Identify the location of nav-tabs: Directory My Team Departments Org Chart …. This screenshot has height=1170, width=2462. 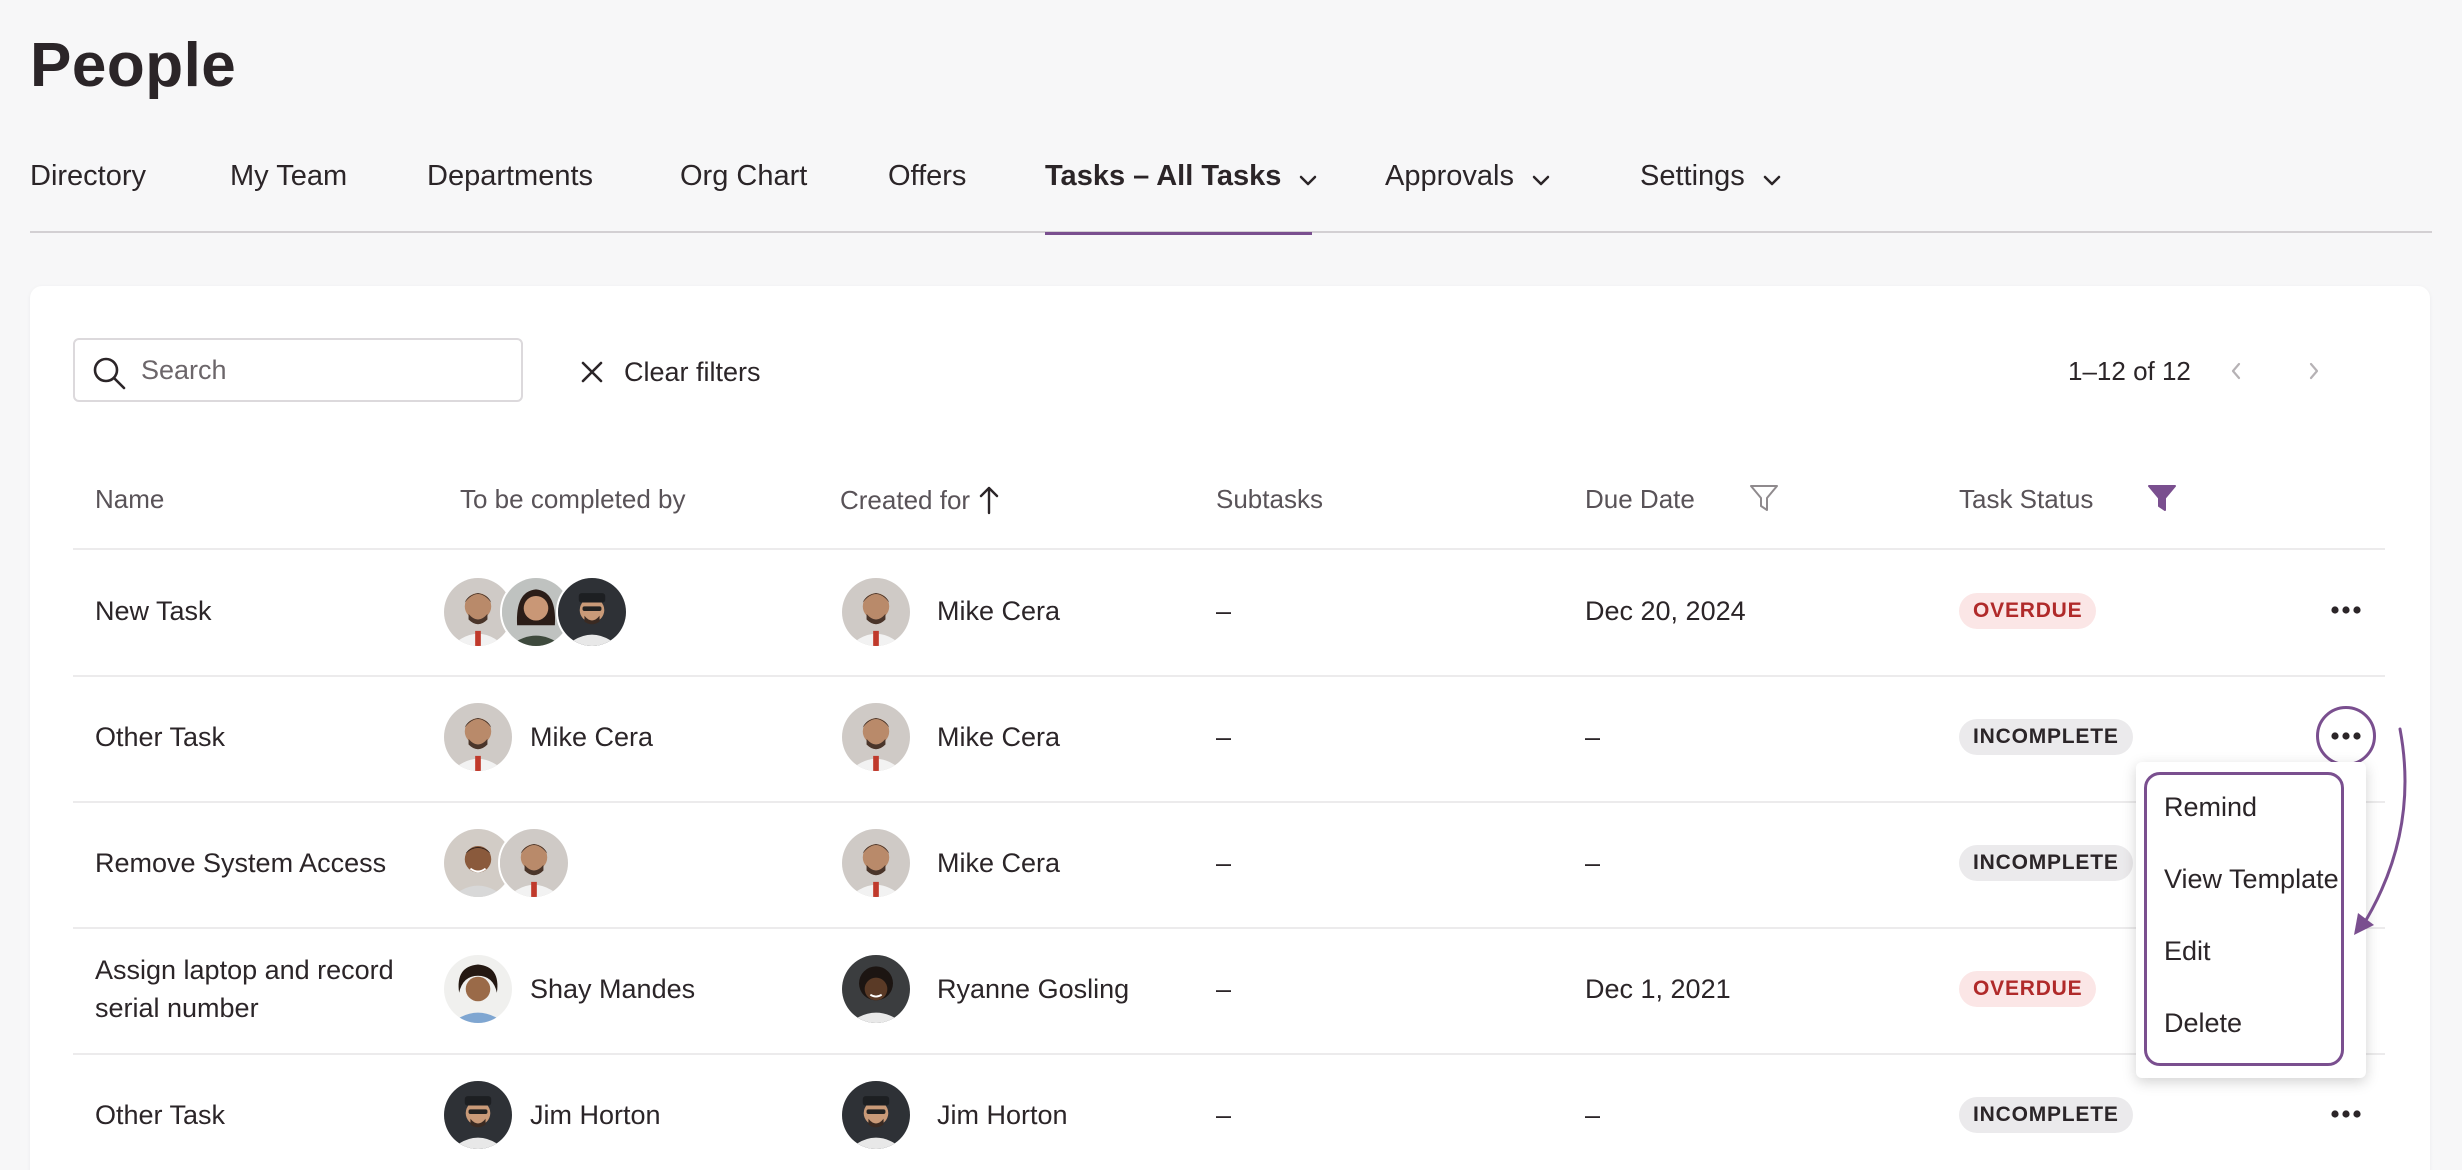
(1231, 197).